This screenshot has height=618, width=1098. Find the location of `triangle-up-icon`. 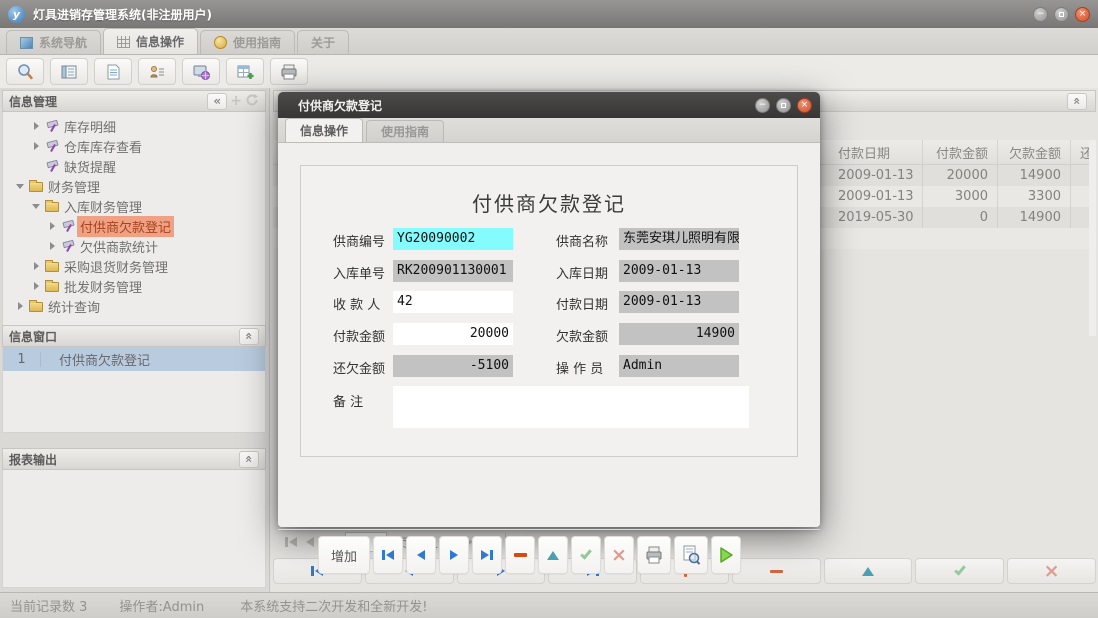

triangle-up-icon is located at coordinates (553, 555).